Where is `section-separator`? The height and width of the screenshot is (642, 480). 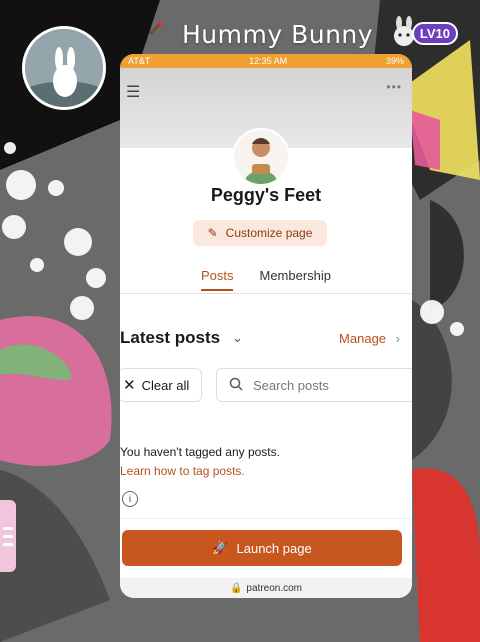 section-separator is located at coordinates (266, 518).